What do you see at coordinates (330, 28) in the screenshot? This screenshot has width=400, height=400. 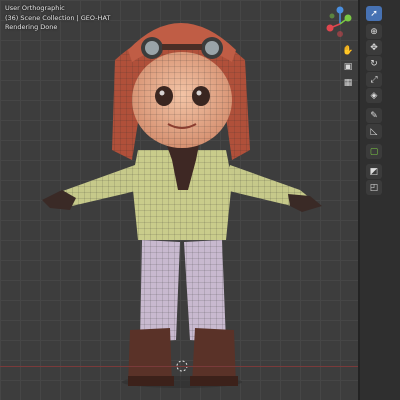 I see `gizmo-x-axis` at bounding box center [330, 28].